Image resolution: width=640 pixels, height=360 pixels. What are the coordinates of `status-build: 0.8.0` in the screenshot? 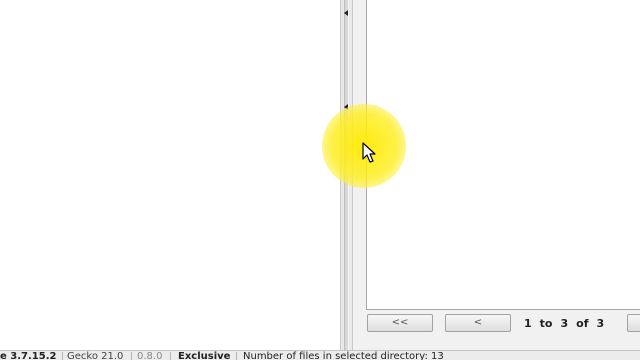 It's located at (150, 355).